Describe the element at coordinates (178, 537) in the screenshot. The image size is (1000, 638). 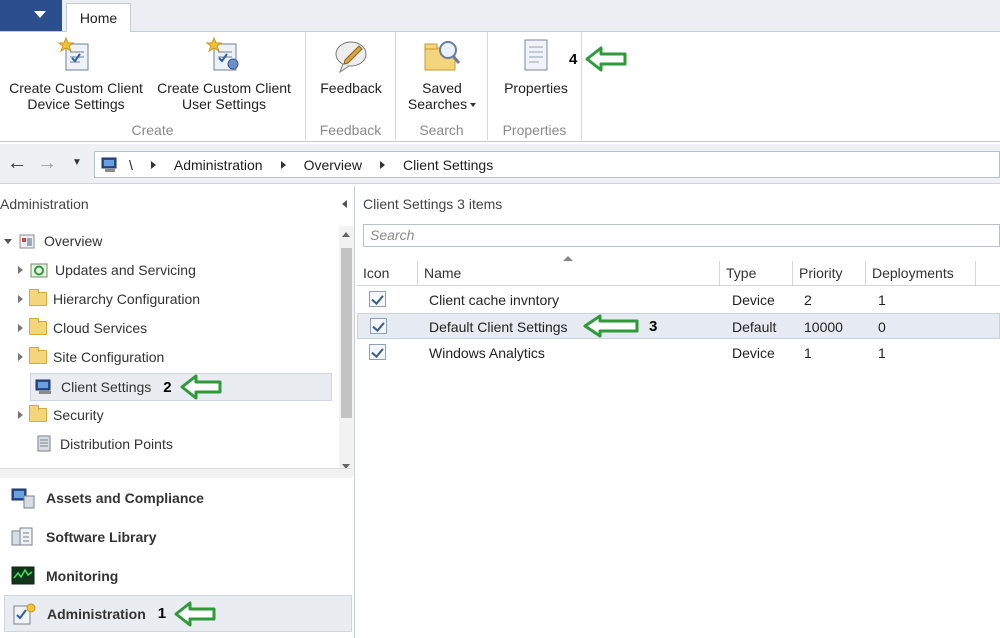
I see `workspace-software-library: Software Library` at that location.